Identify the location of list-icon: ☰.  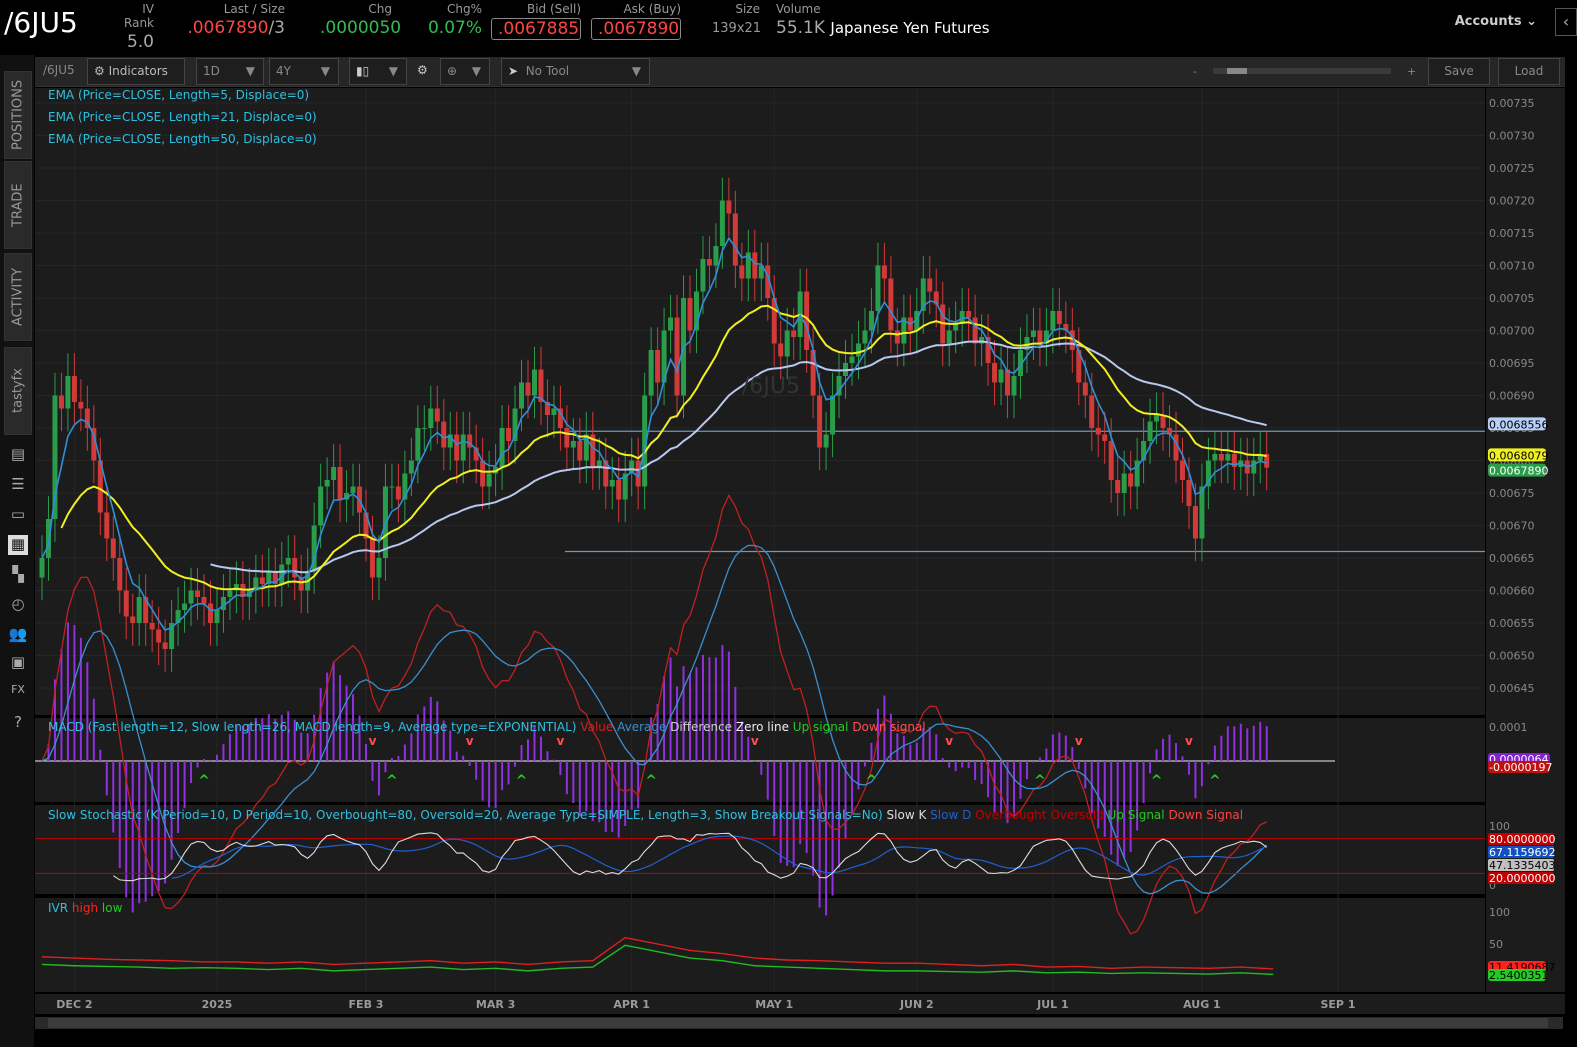
(18, 485).